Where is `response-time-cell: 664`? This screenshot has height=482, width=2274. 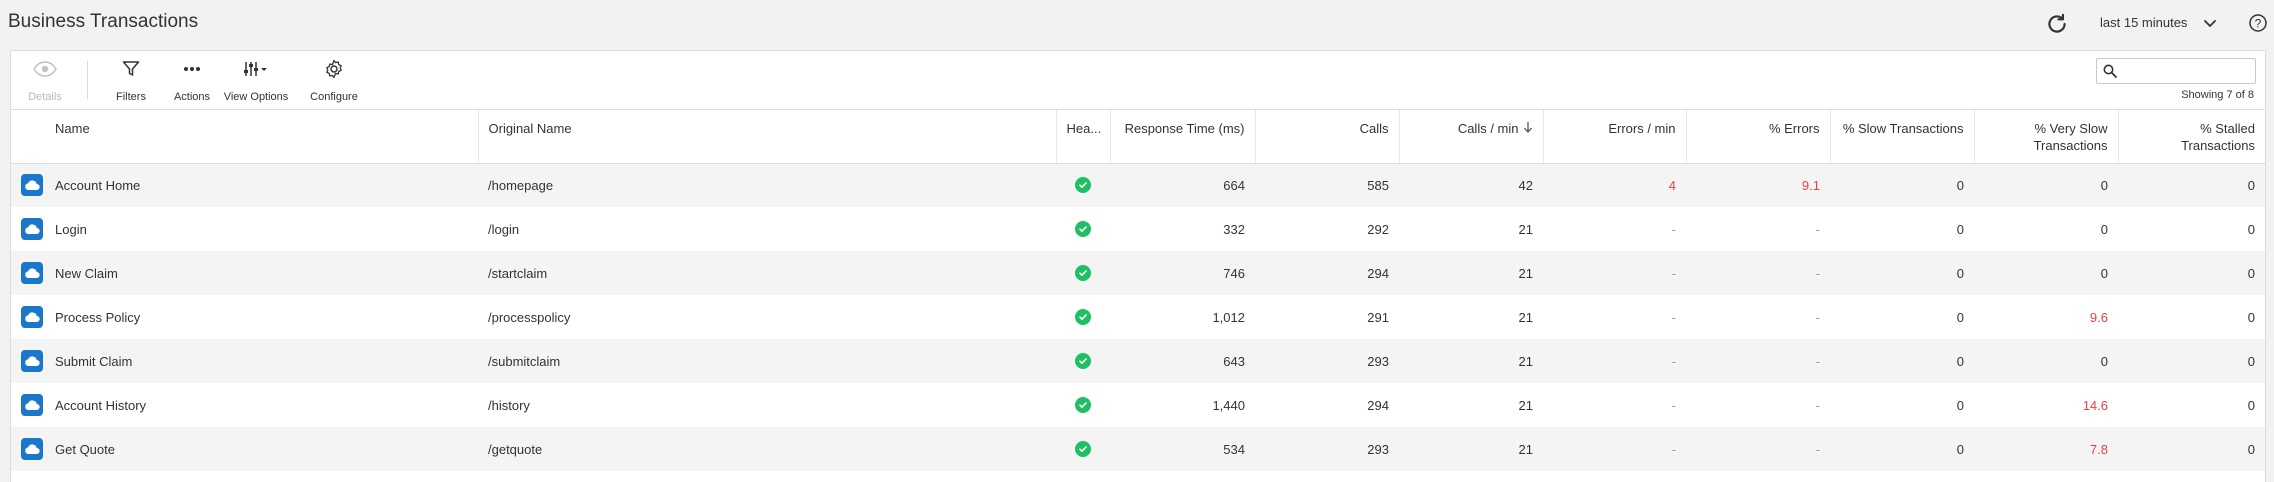 response-time-cell: 664 is located at coordinates (1182, 185).